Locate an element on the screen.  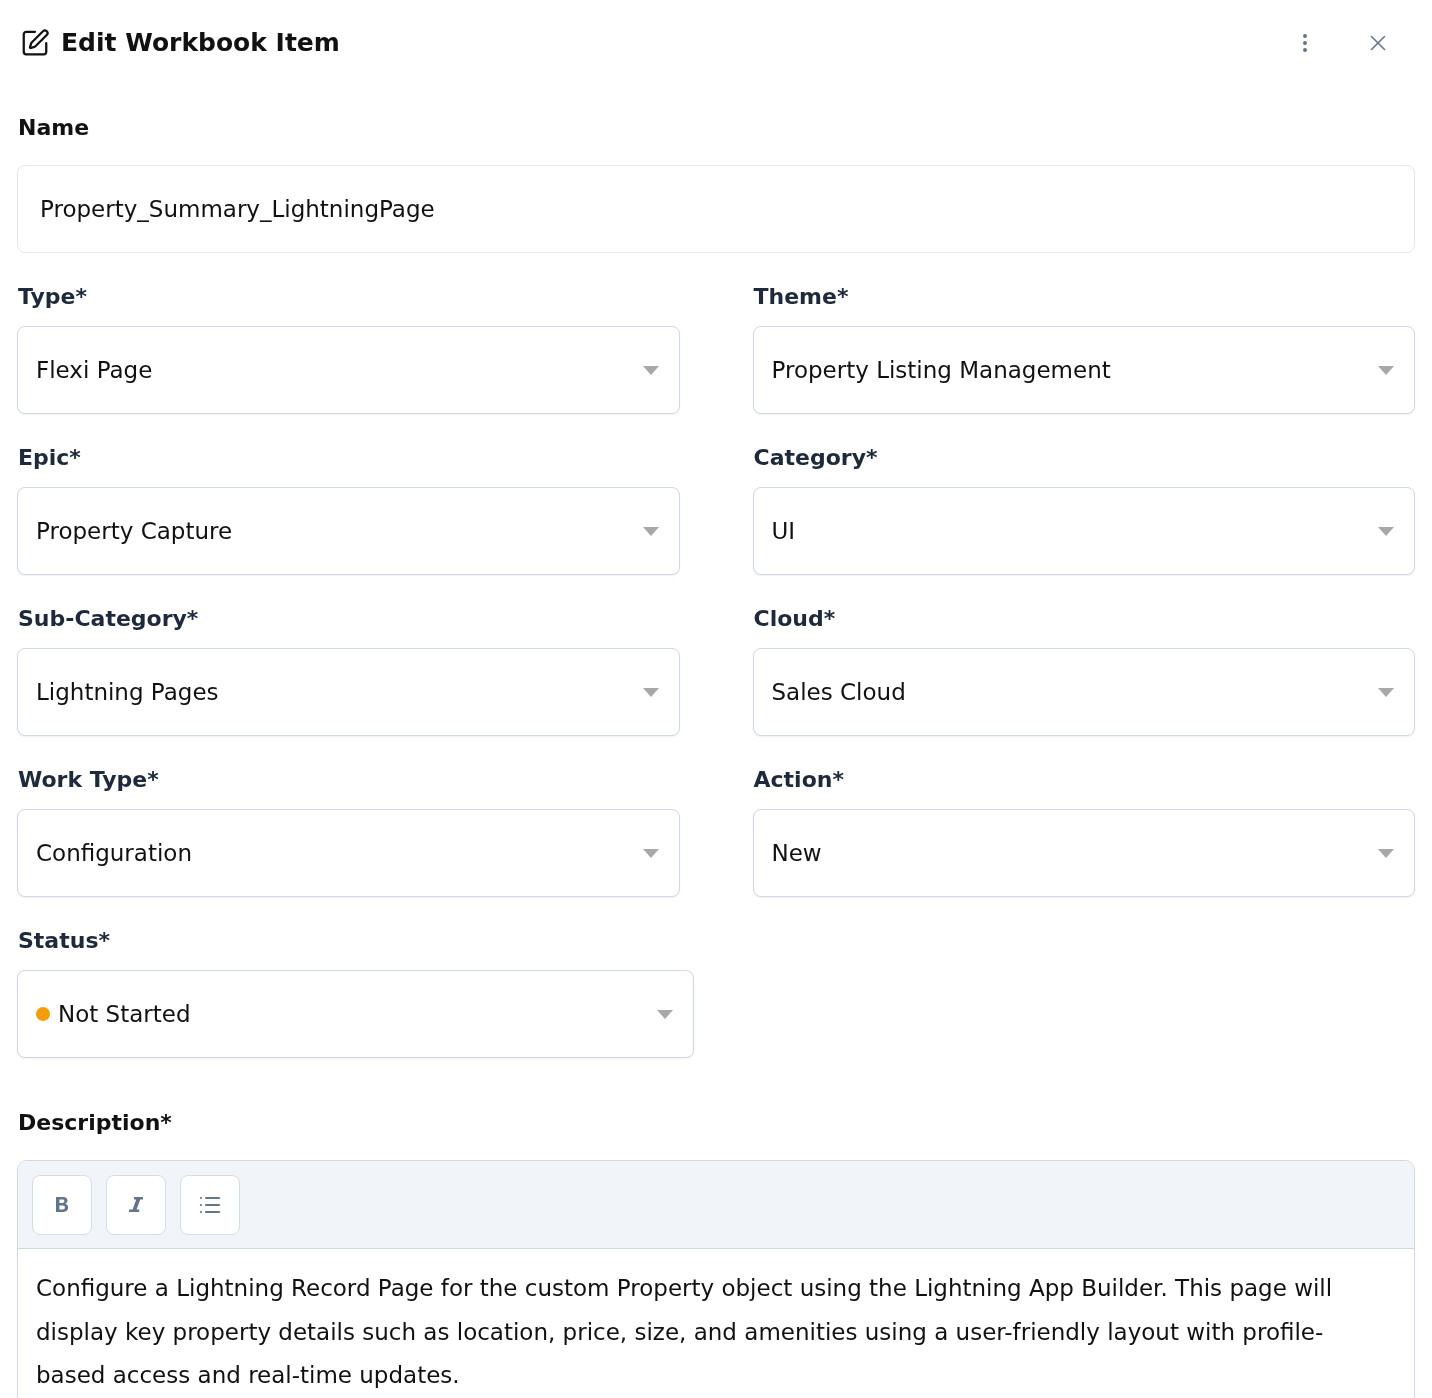
bold-icon is located at coordinates (62, 1204).